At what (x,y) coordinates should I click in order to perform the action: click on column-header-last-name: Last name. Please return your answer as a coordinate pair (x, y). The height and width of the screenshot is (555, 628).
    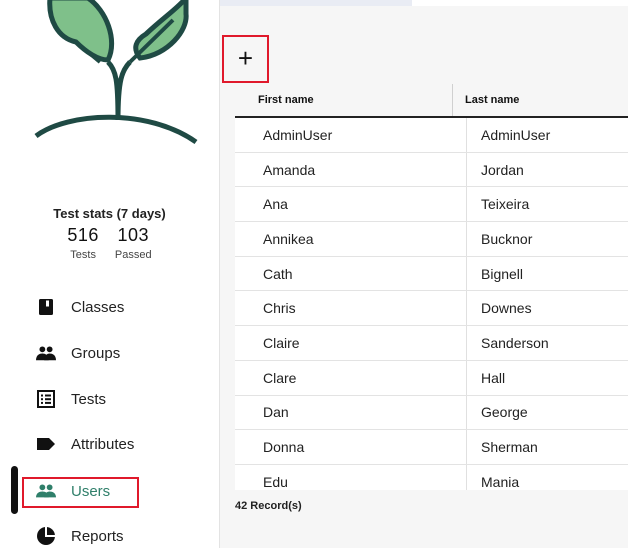
    Looking at the image, I should click on (540, 100).